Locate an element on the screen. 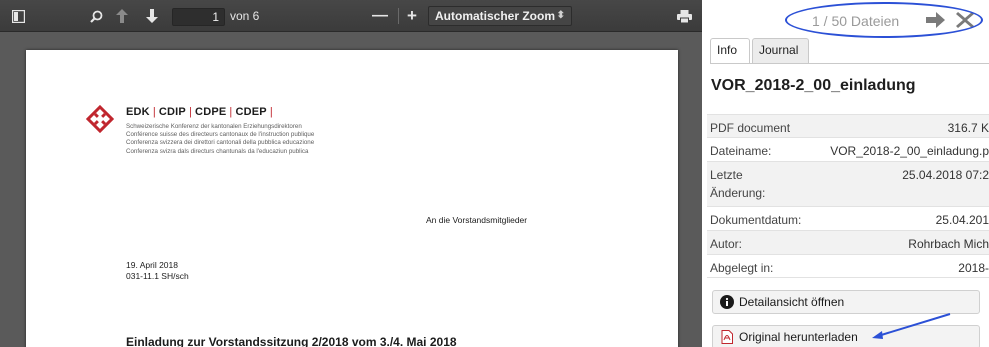 The width and height of the screenshot is (989, 347). pdf-toolbar: 1 von 6 — + Automatischer Zoom ⬍ is located at coordinates (351, 16).